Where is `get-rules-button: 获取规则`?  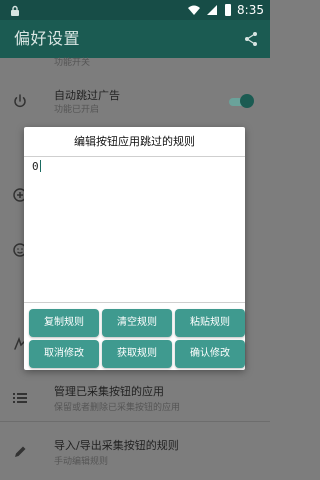 get-rules-button: 获取规则 is located at coordinates (137, 354).